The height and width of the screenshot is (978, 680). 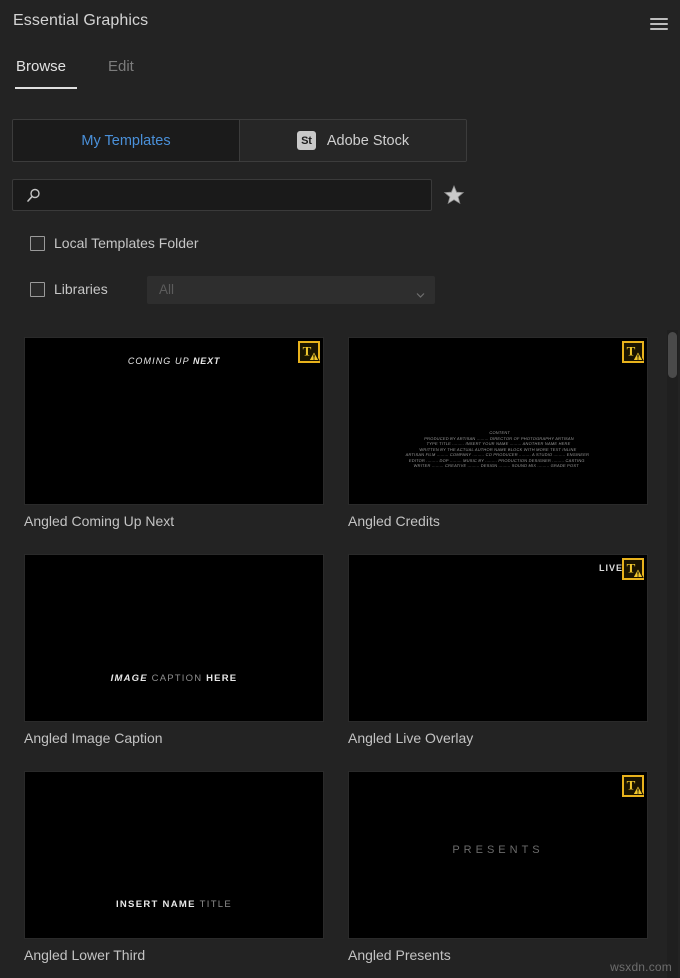 What do you see at coordinates (672, 355) in the screenshot?
I see `scrollbar-thumb` at bounding box center [672, 355].